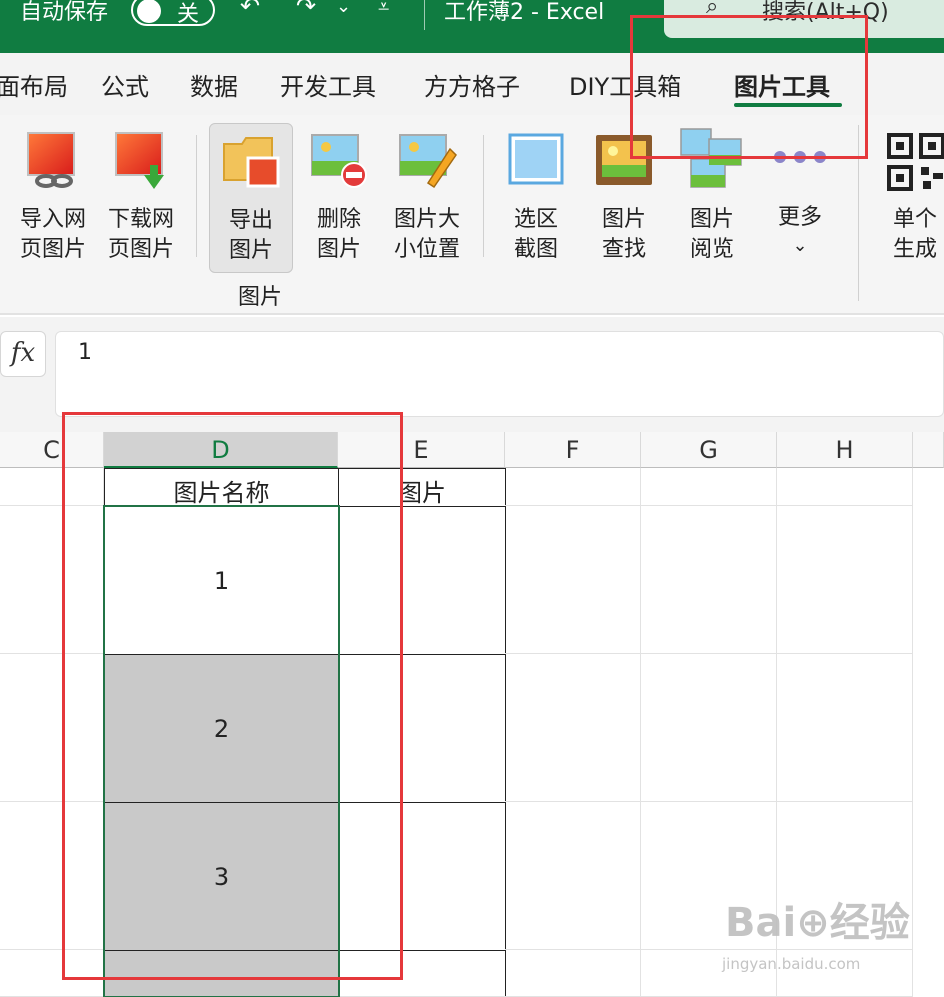 Image resolution: width=944 pixels, height=997 pixels. I want to click on toggle-state: 关, so click(188, 14).